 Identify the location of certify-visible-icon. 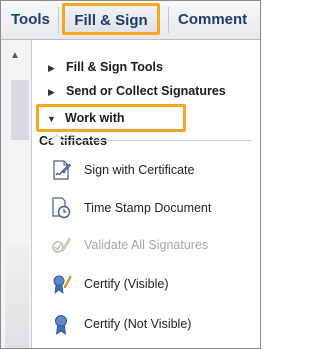
(61, 284).